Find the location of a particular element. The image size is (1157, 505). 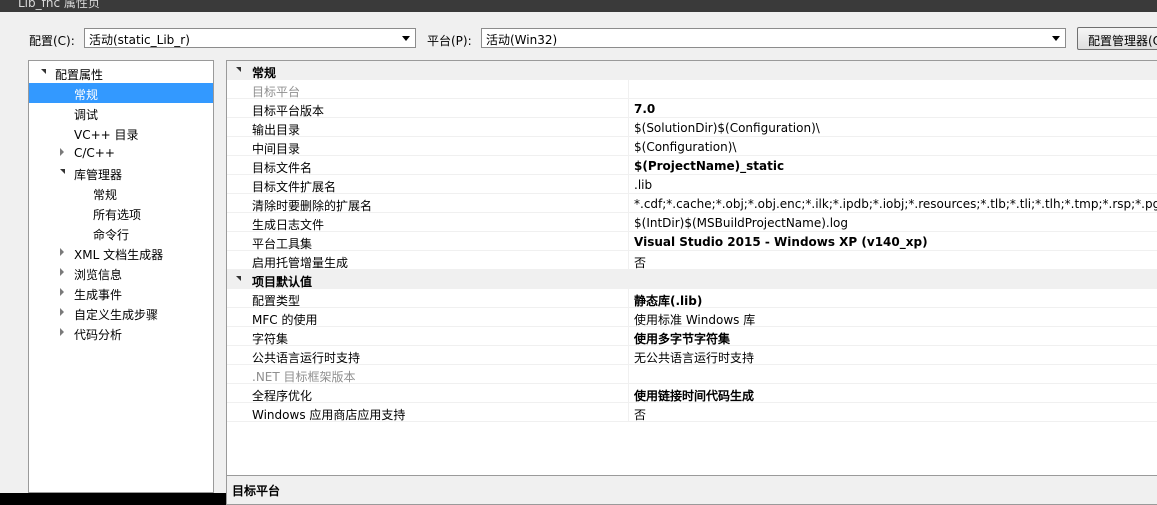

property-name: MFC 的使用 is located at coordinates (285, 320).